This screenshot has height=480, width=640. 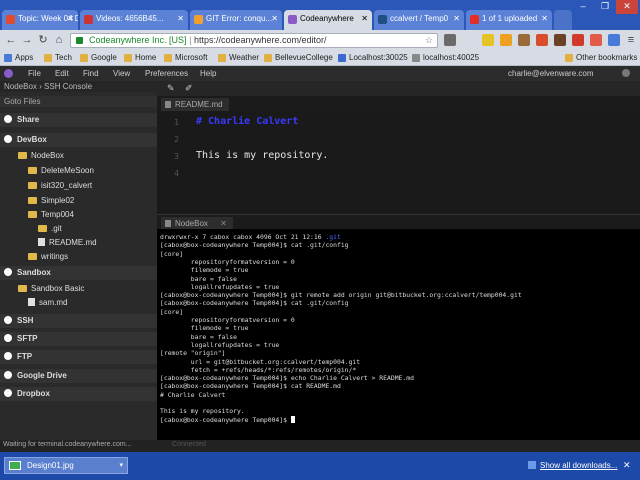 What do you see at coordinates (429, 40) in the screenshot?
I see `star-icon: ☆` at bounding box center [429, 40].